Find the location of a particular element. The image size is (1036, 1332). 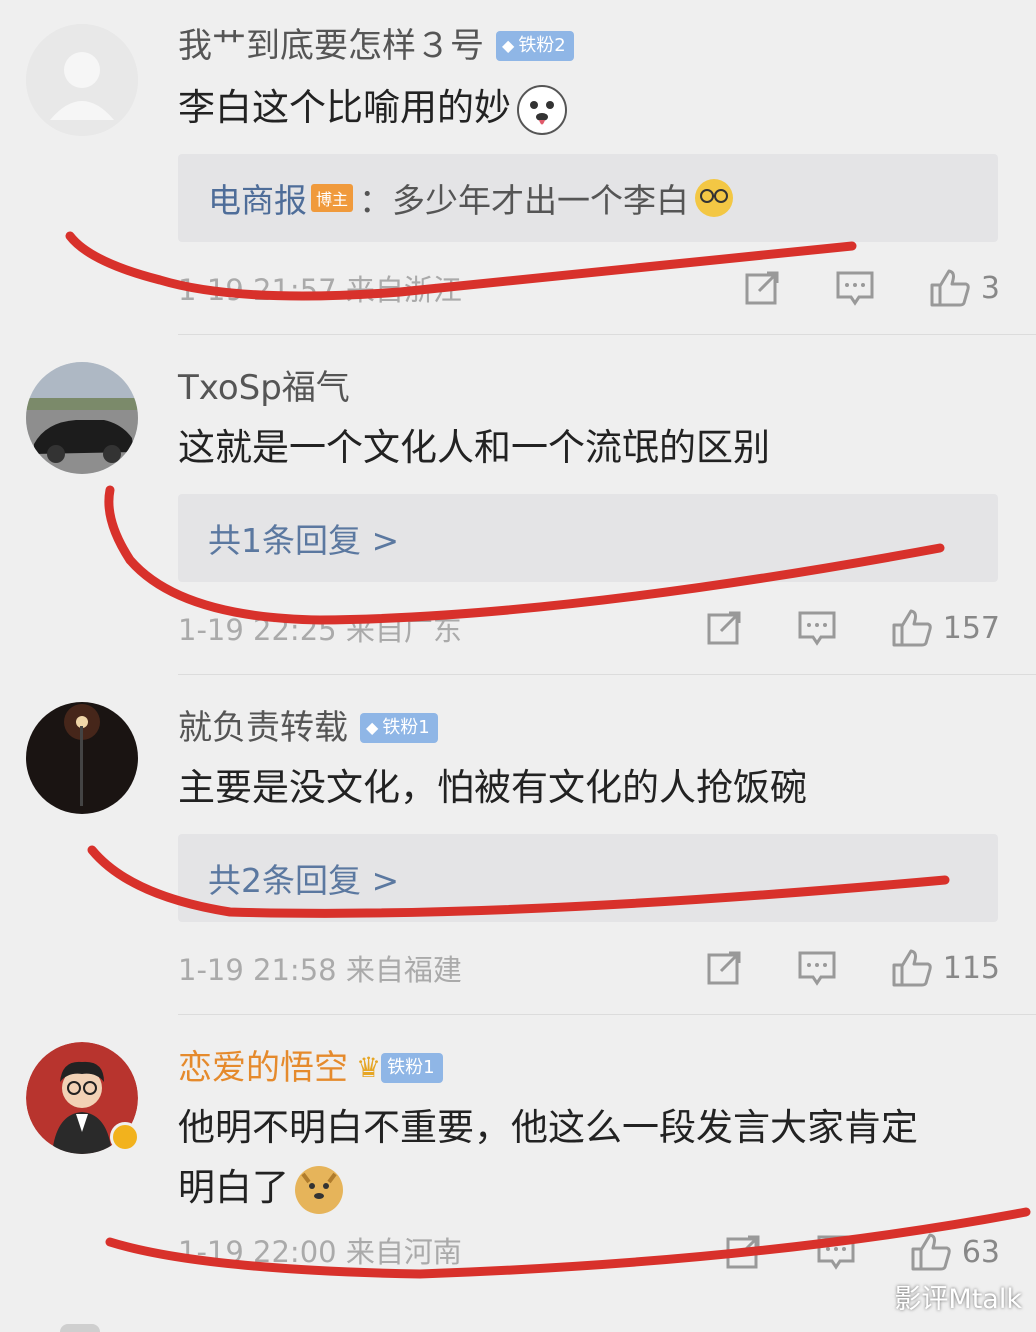

view-replies-box: 共1条回复 > is located at coordinates (588, 538).